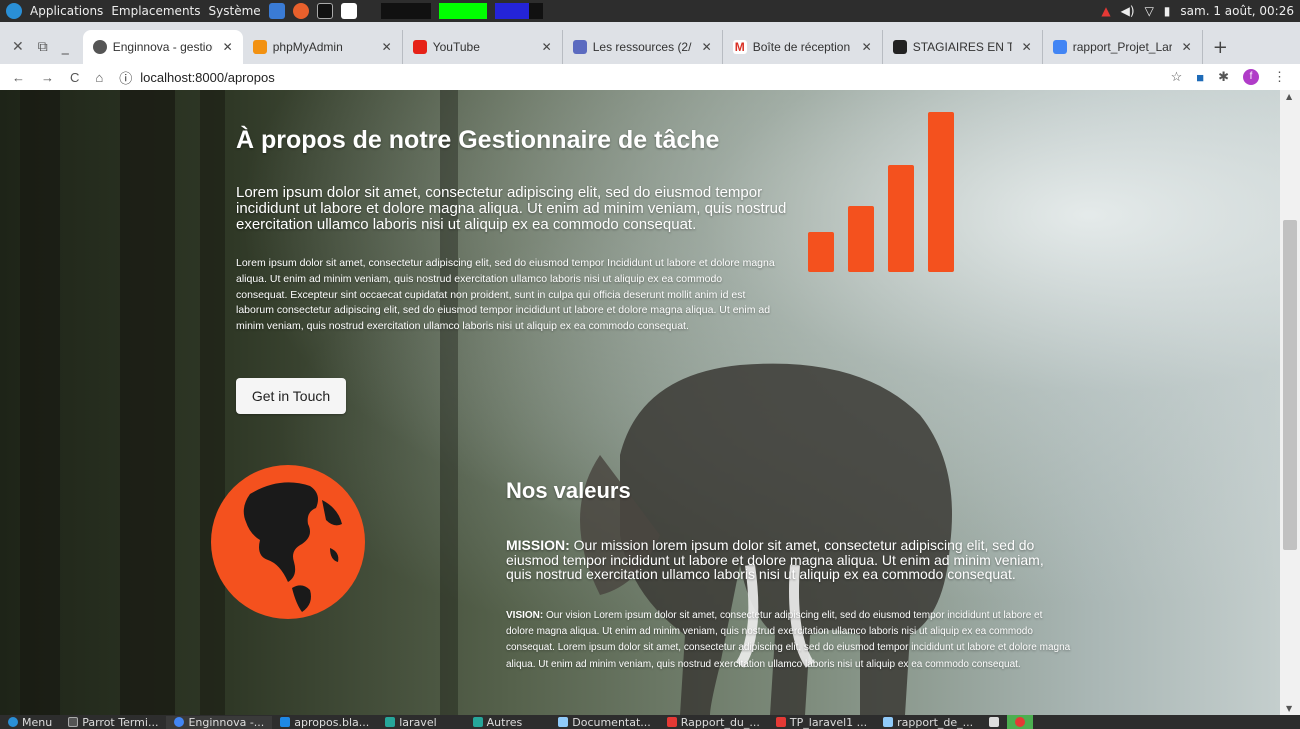  I want to click on forward-icon: →, so click(47, 77).